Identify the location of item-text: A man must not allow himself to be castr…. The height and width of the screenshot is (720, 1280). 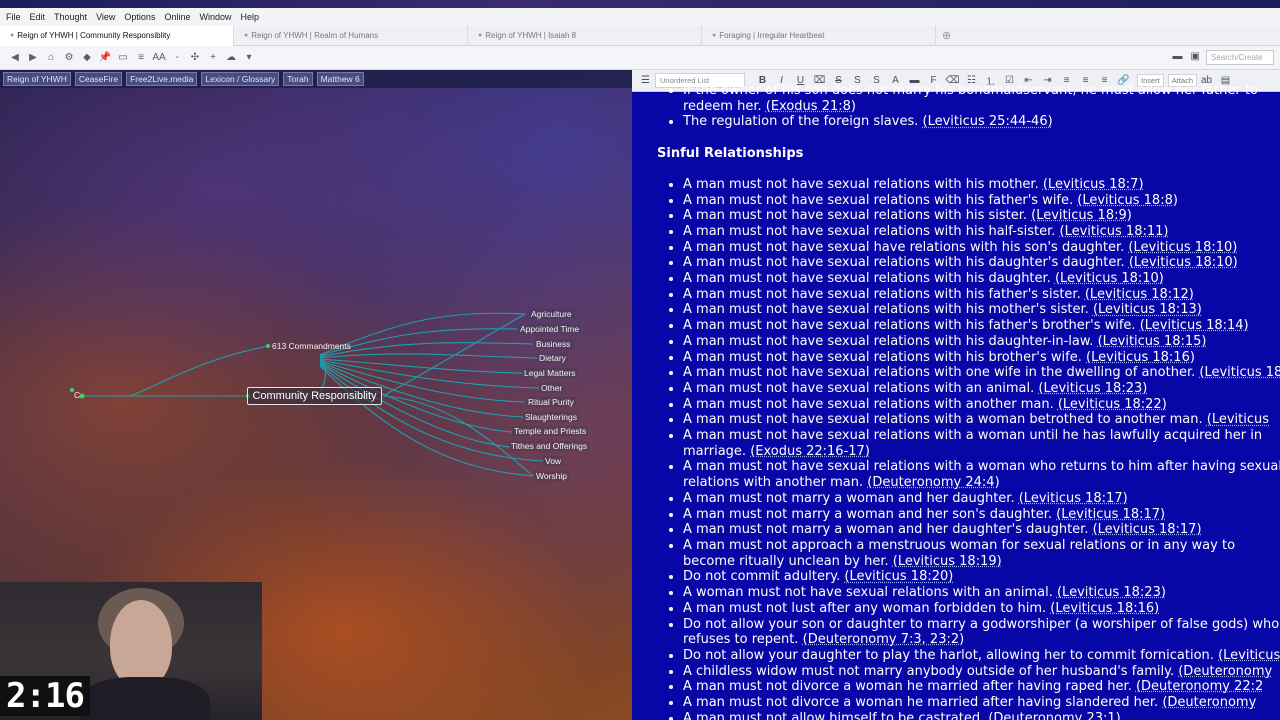
(836, 715).